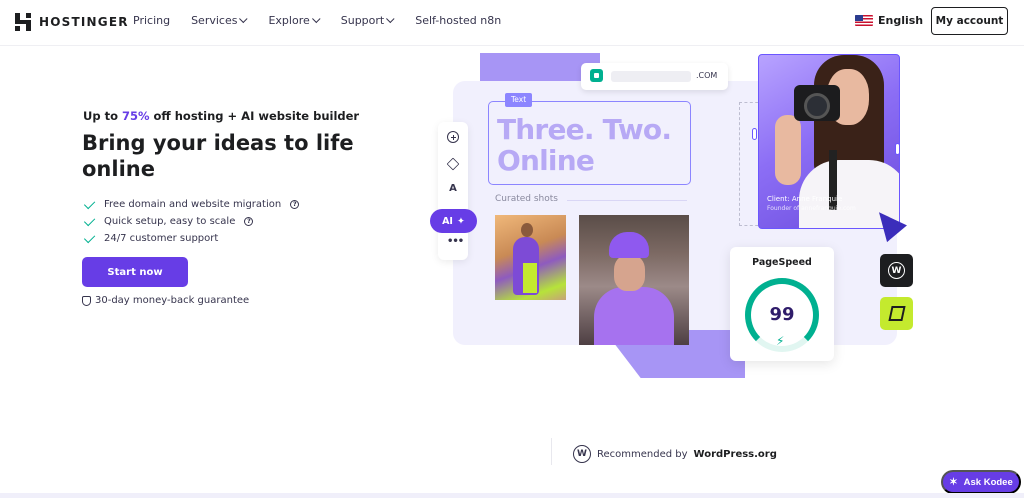 This screenshot has width=1024, height=498. Describe the element at coordinates (780, 341) in the screenshot. I see `lightning-icon: ⚡` at that location.